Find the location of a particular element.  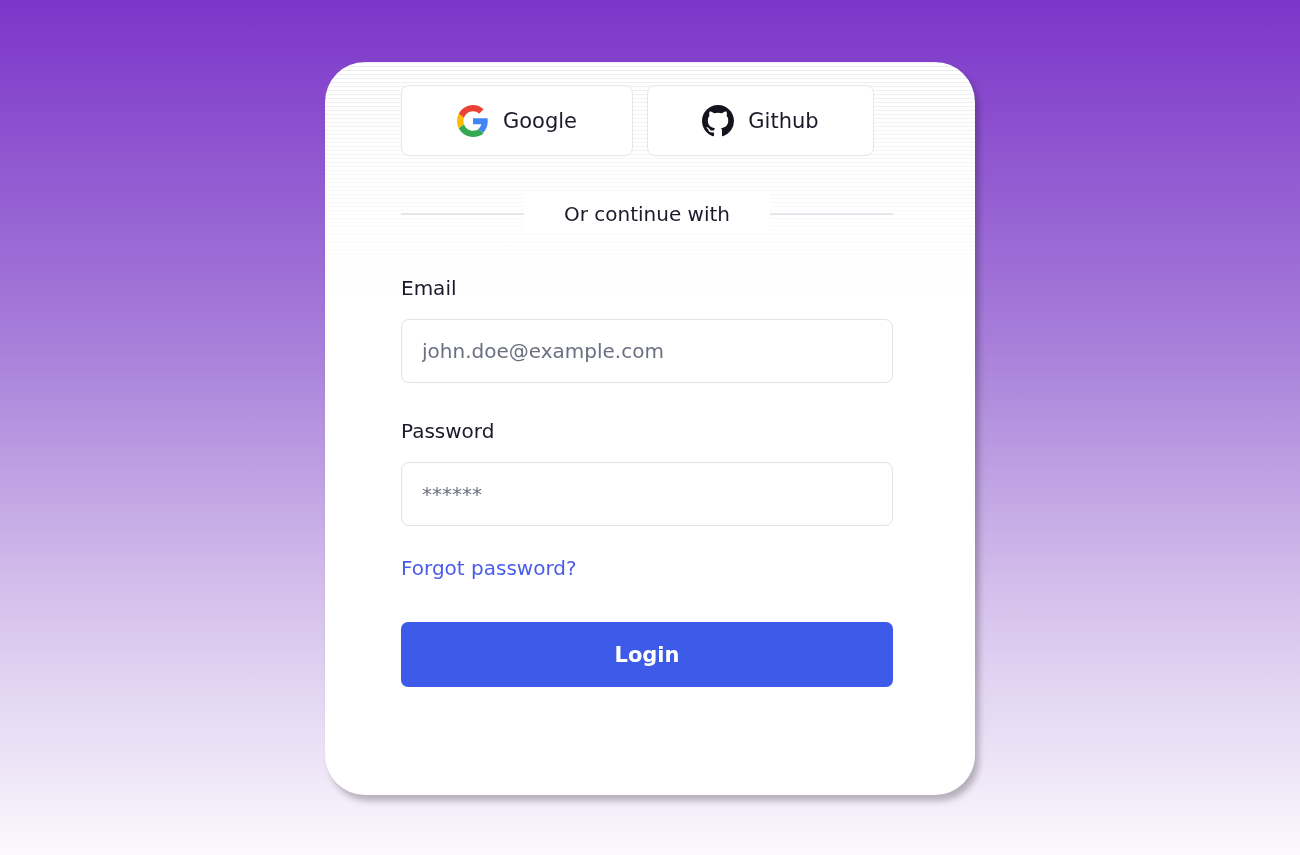

field-label: Password is located at coordinates (448, 431).